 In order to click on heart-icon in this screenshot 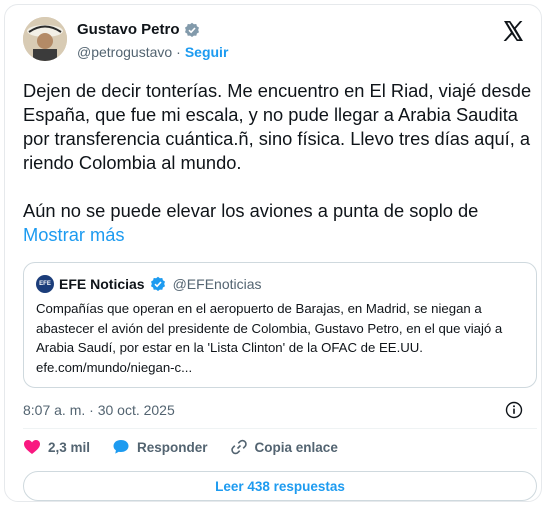, I will do `click(32, 447)`.